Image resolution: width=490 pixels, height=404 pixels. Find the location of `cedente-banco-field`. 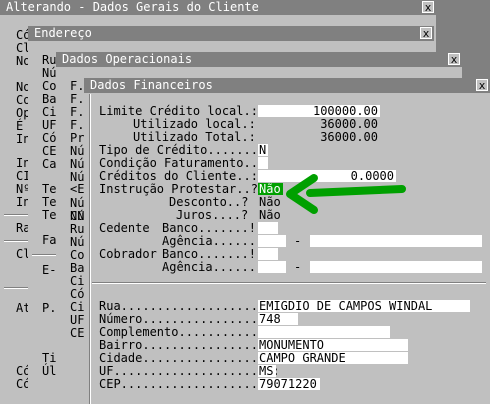

cedente-banco-field is located at coordinates (268, 228).